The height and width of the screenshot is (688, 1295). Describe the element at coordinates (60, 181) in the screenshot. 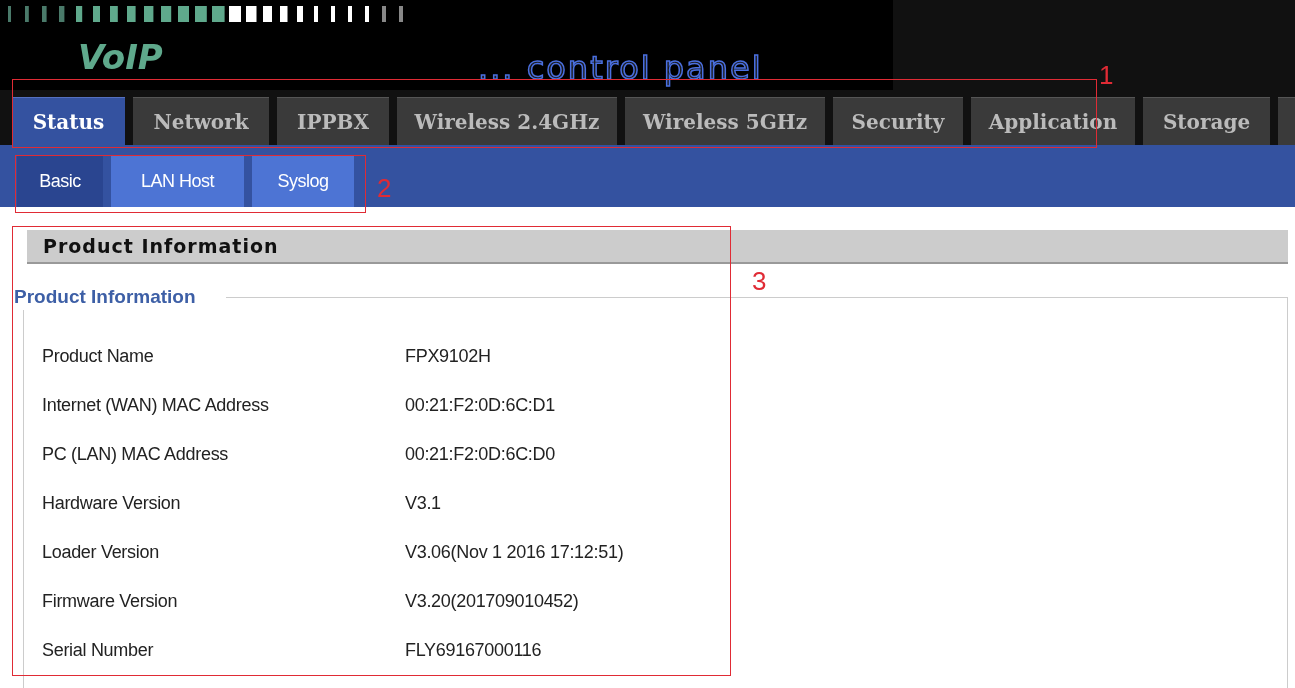

I see `sub-tab: Basic` at that location.